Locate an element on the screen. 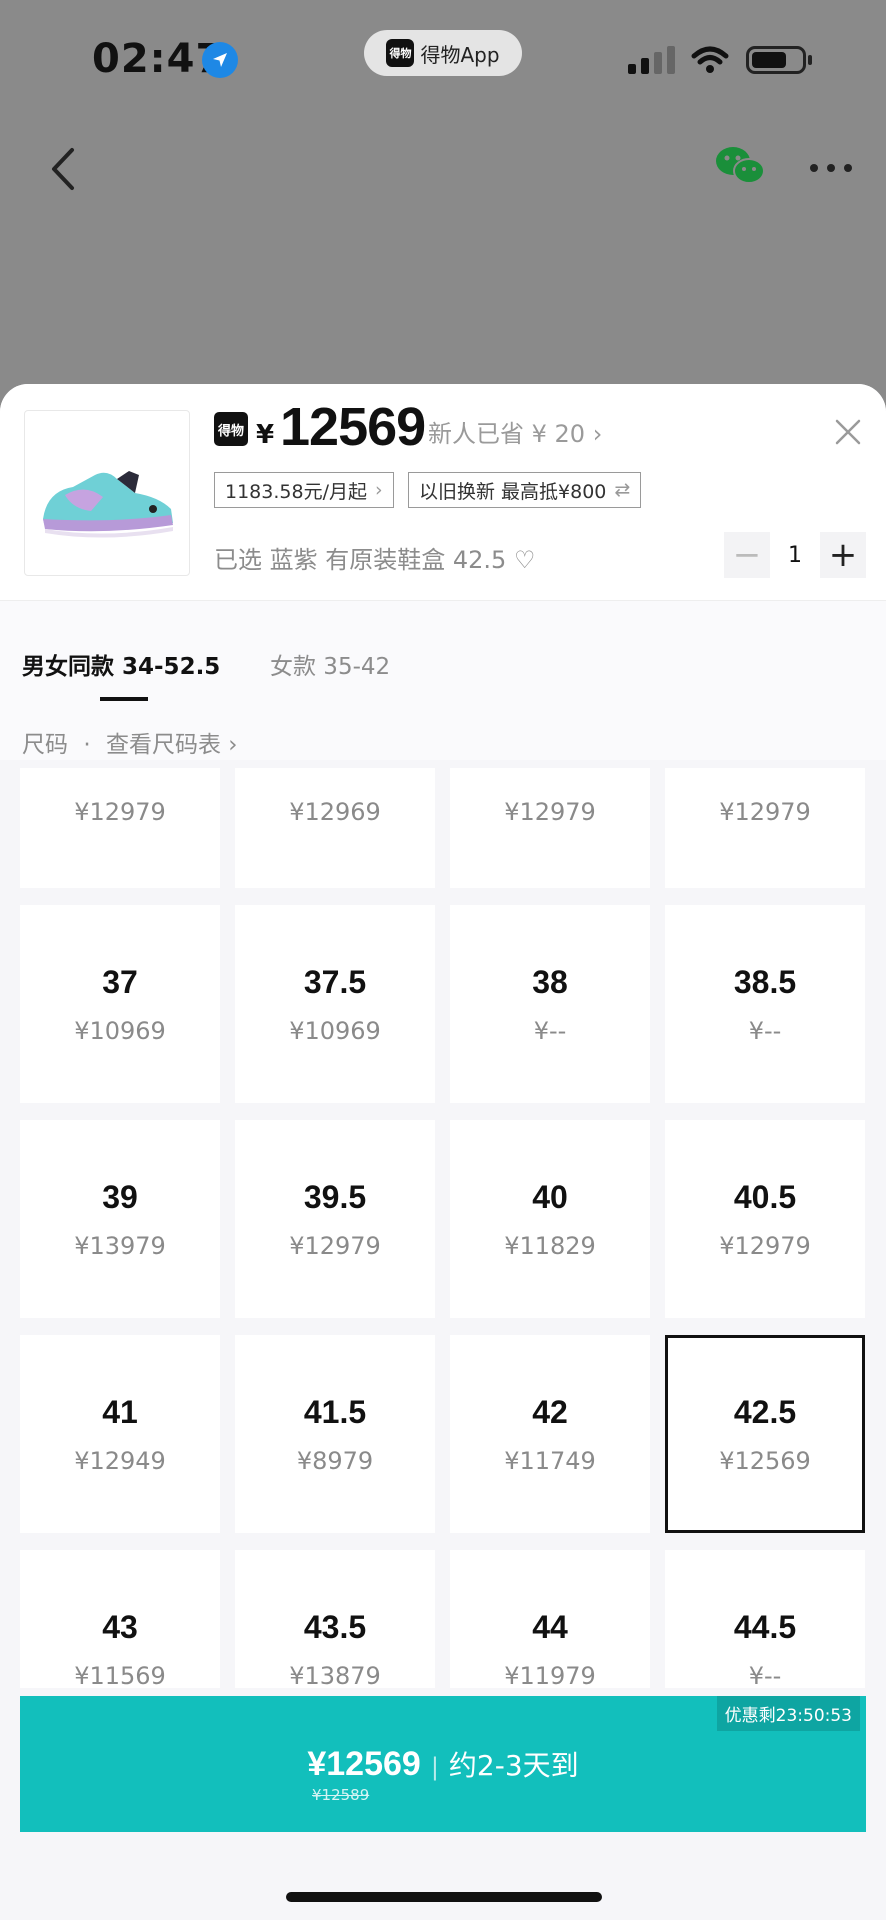 This screenshot has width=886, height=1920. buy-button-content: ¥12569 | 约2-3天到 is located at coordinates (443, 1764).